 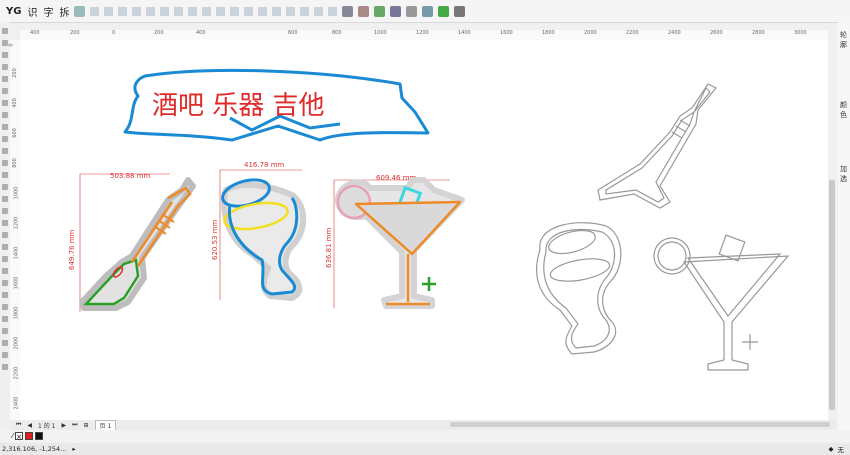 I want to click on page-tab: 页 1, so click(x=105, y=425).